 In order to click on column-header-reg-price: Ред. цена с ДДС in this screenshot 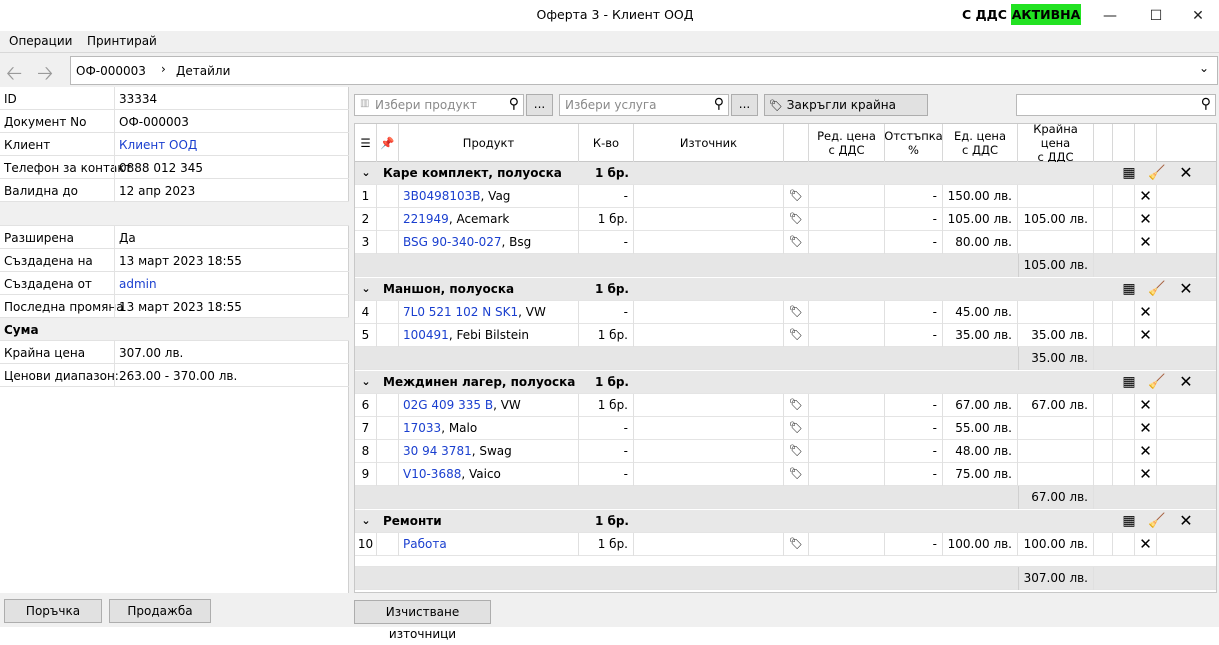, I will do `click(847, 143)`.